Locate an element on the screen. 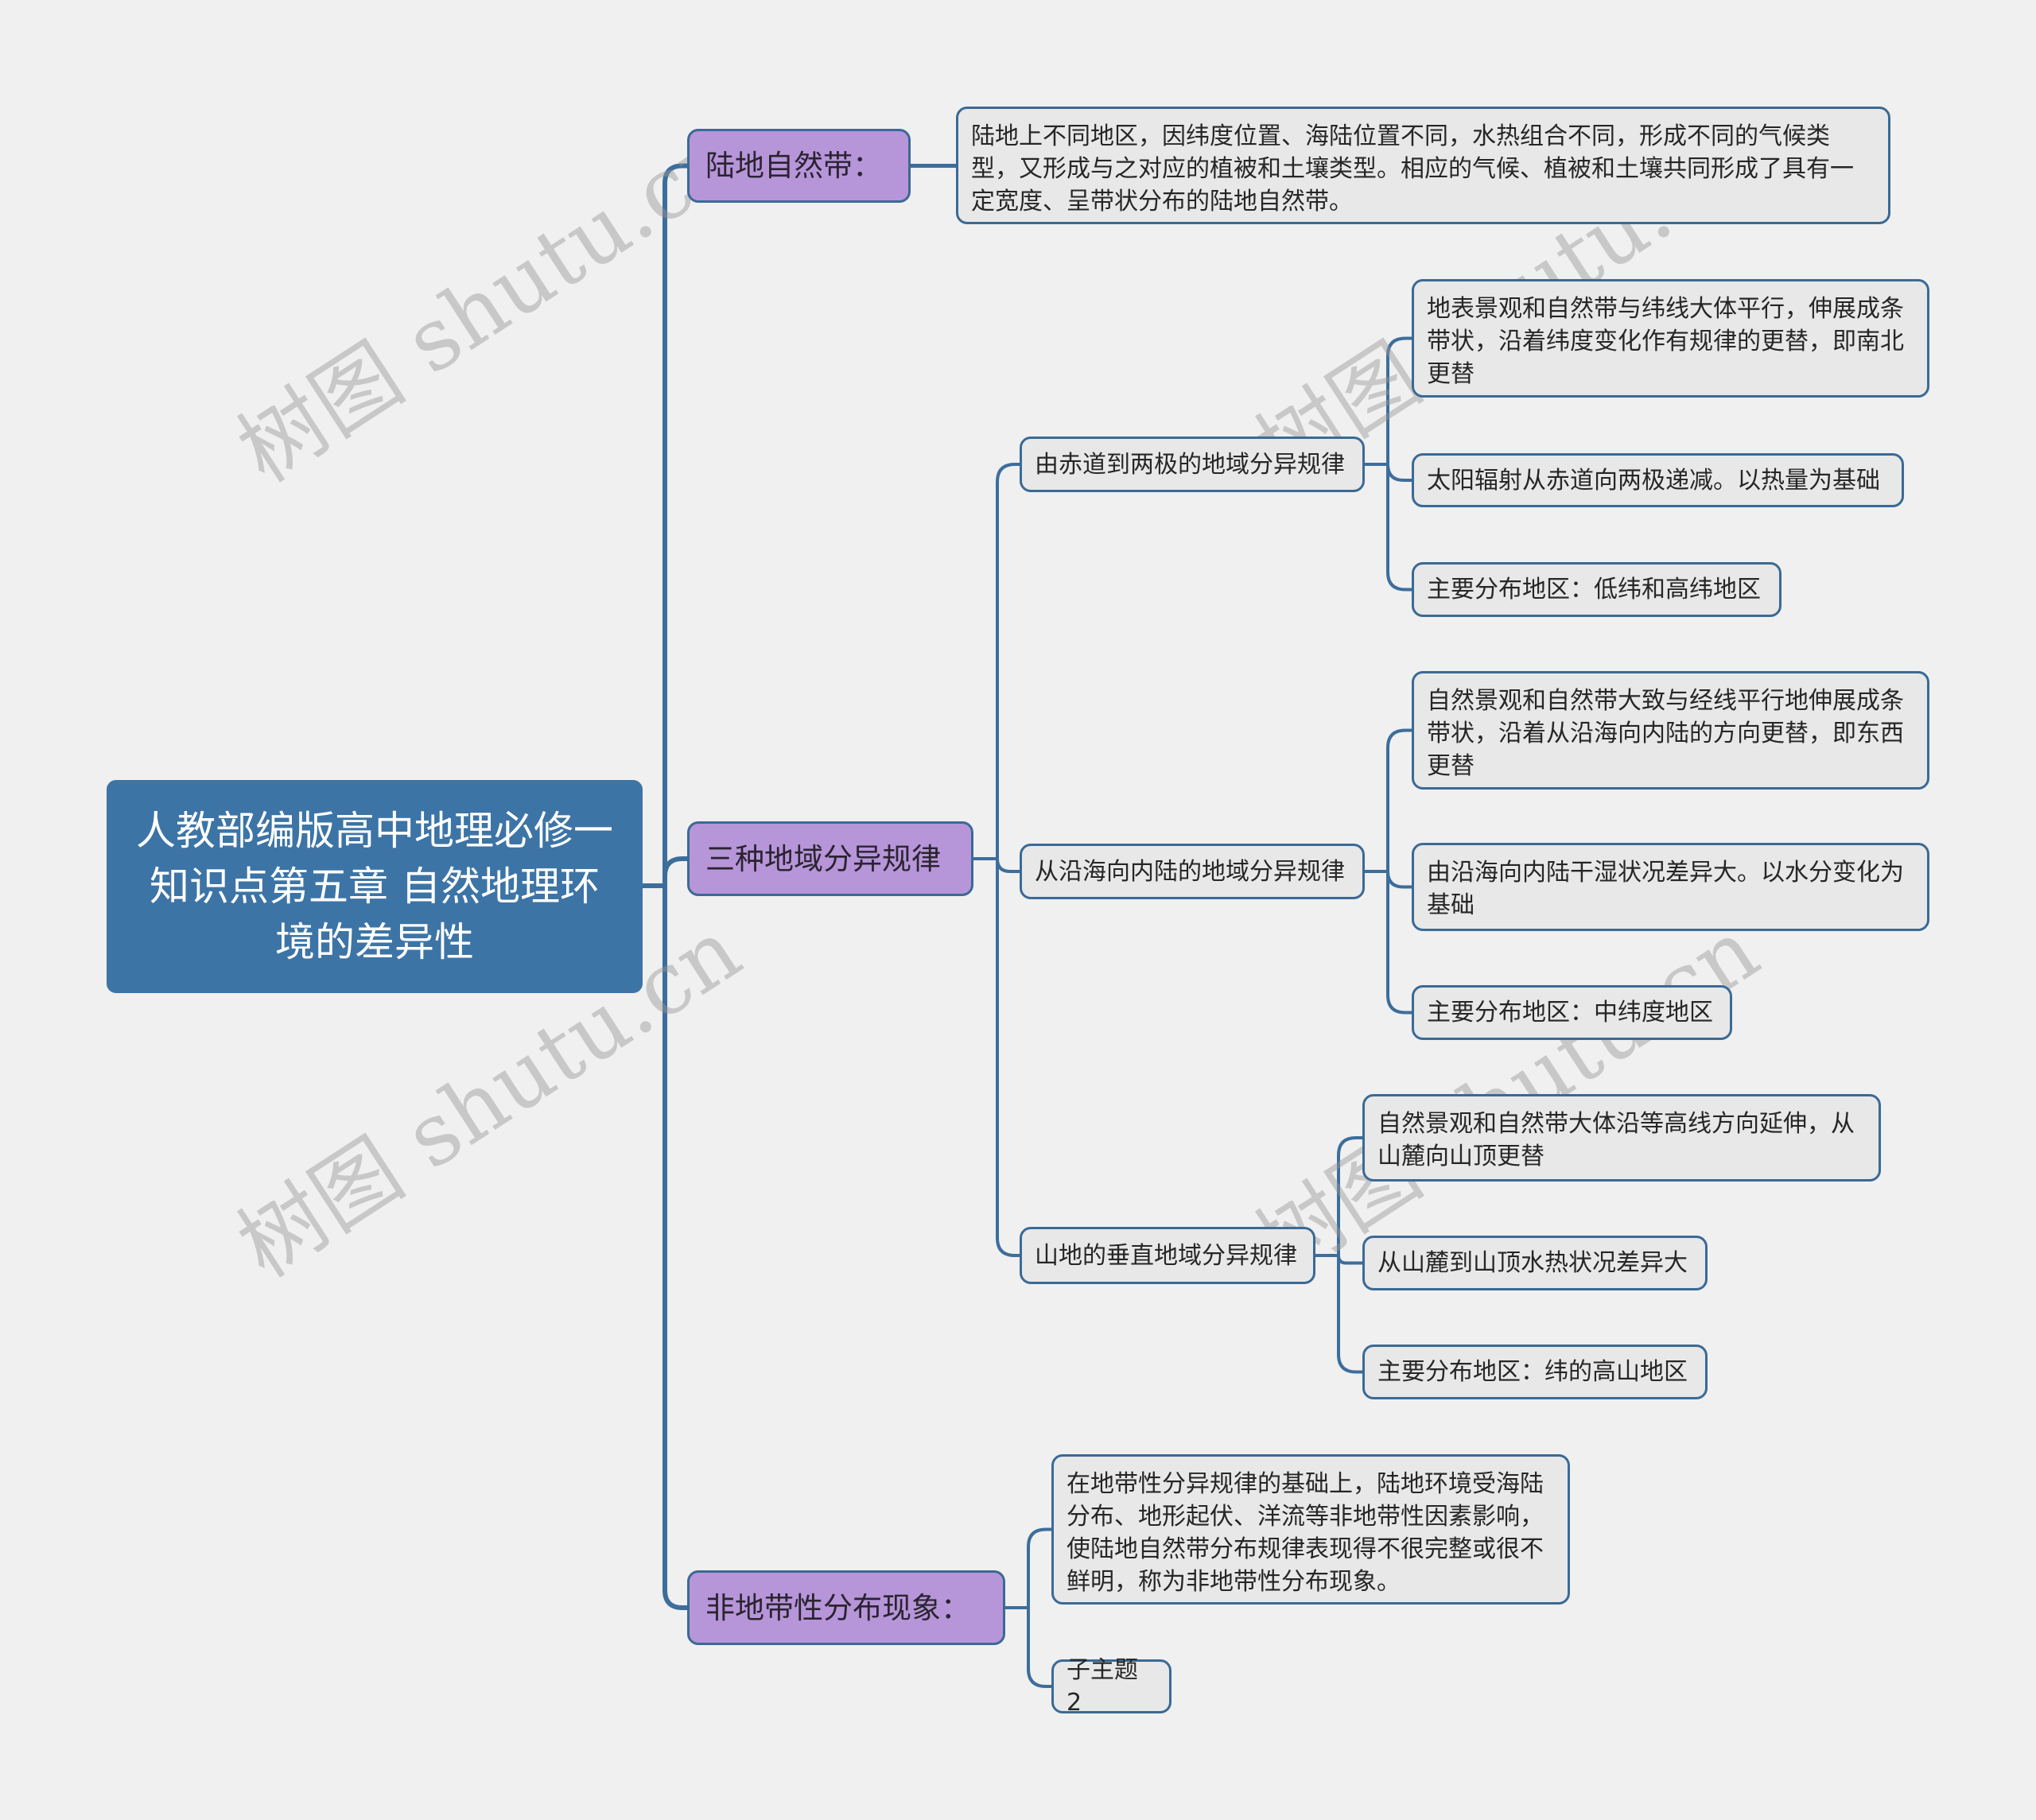 This screenshot has height=1820, width=2036. subtopic-distribution-area: 主要分布地区：纬的高山地区 is located at coordinates (1535, 1372).